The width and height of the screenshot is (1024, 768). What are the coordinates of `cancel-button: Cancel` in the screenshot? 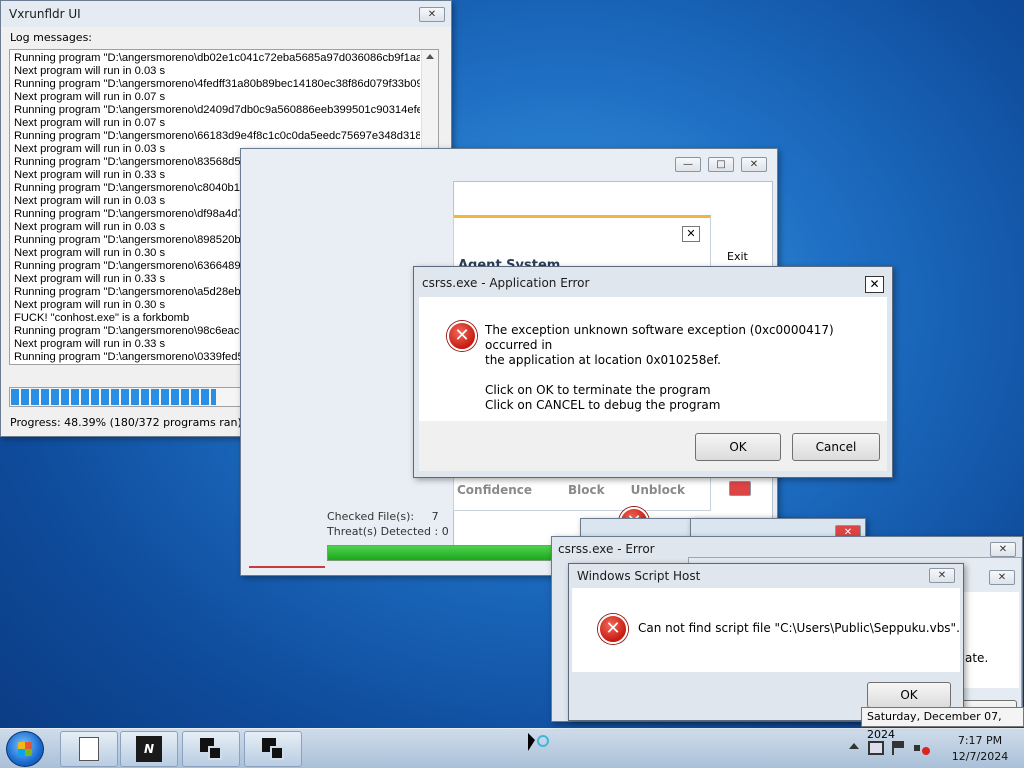 It's located at (836, 447).